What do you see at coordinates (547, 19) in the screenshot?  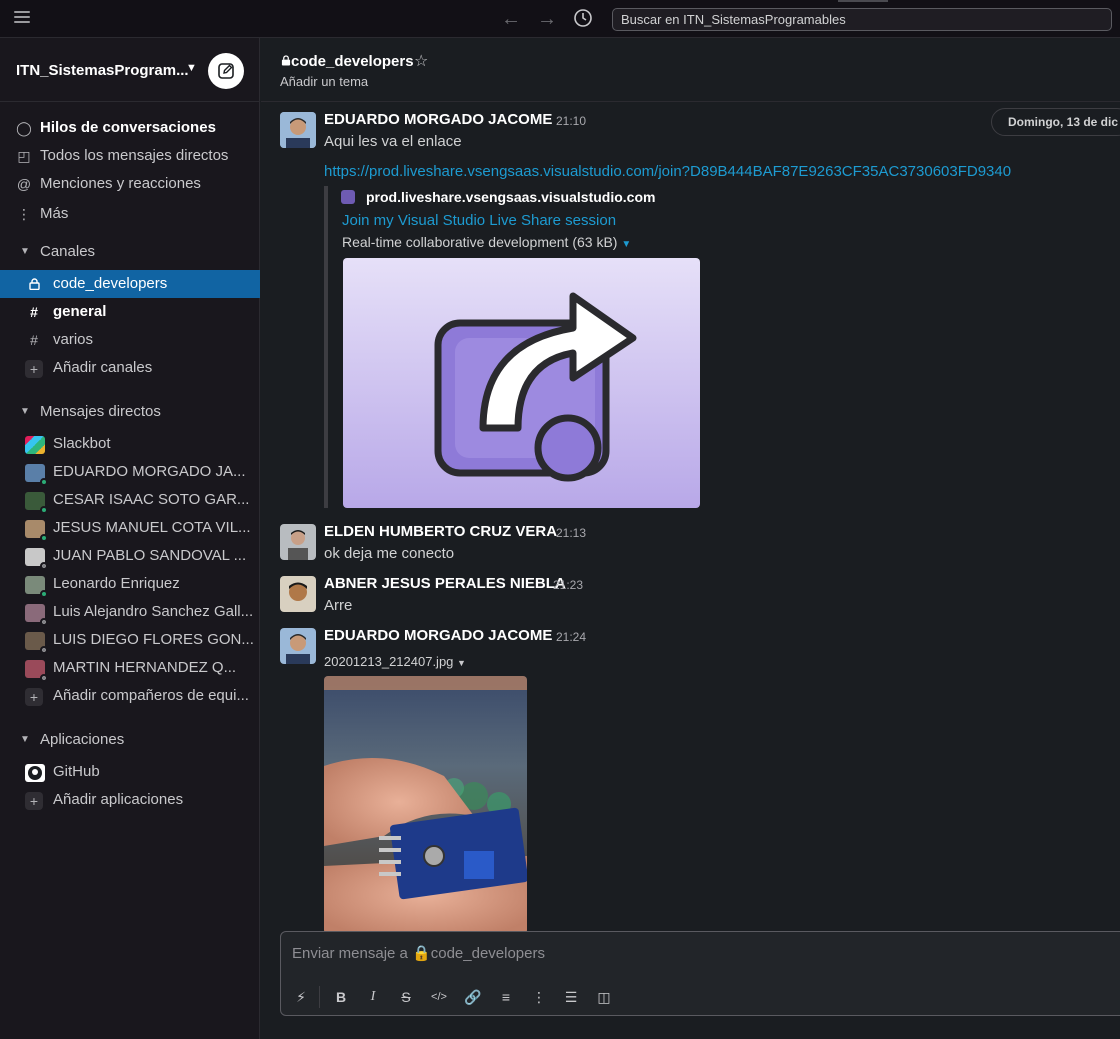 I see `forward-arrow-icon: →` at bounding box center [547, 19].